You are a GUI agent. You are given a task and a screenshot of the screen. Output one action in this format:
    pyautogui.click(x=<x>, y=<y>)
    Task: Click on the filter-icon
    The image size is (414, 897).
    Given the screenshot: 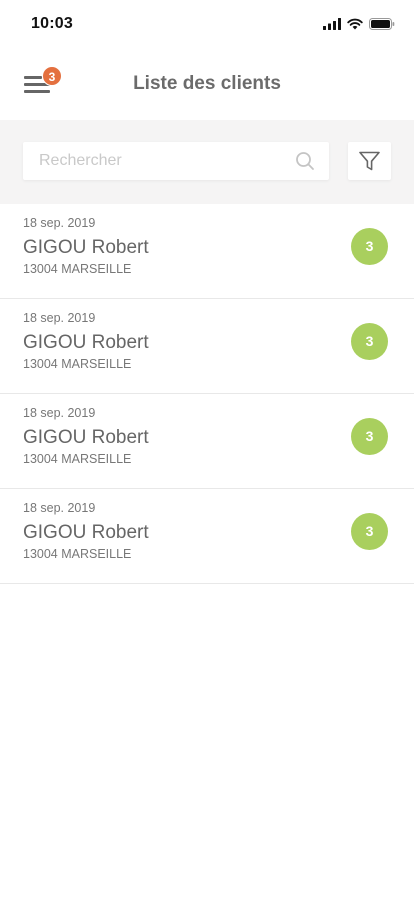 What is the action you would take?
    pyautogui.click(x=369, y=161)
    